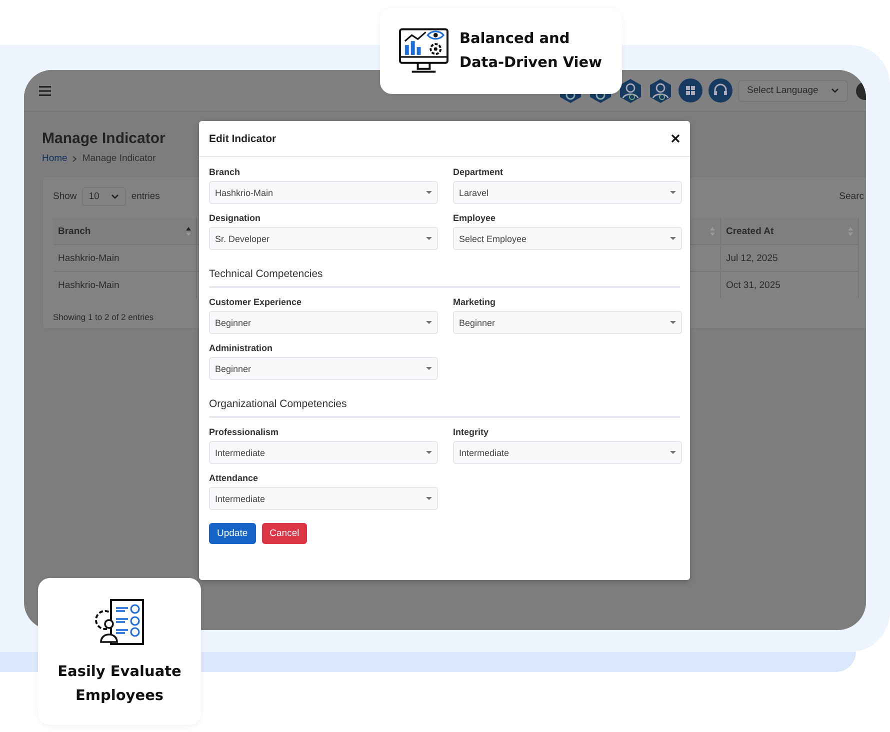  What do you see at coordinates (65, 196) in the screenshot?
I see `show-label: Show` at bounding box center [65, 196].